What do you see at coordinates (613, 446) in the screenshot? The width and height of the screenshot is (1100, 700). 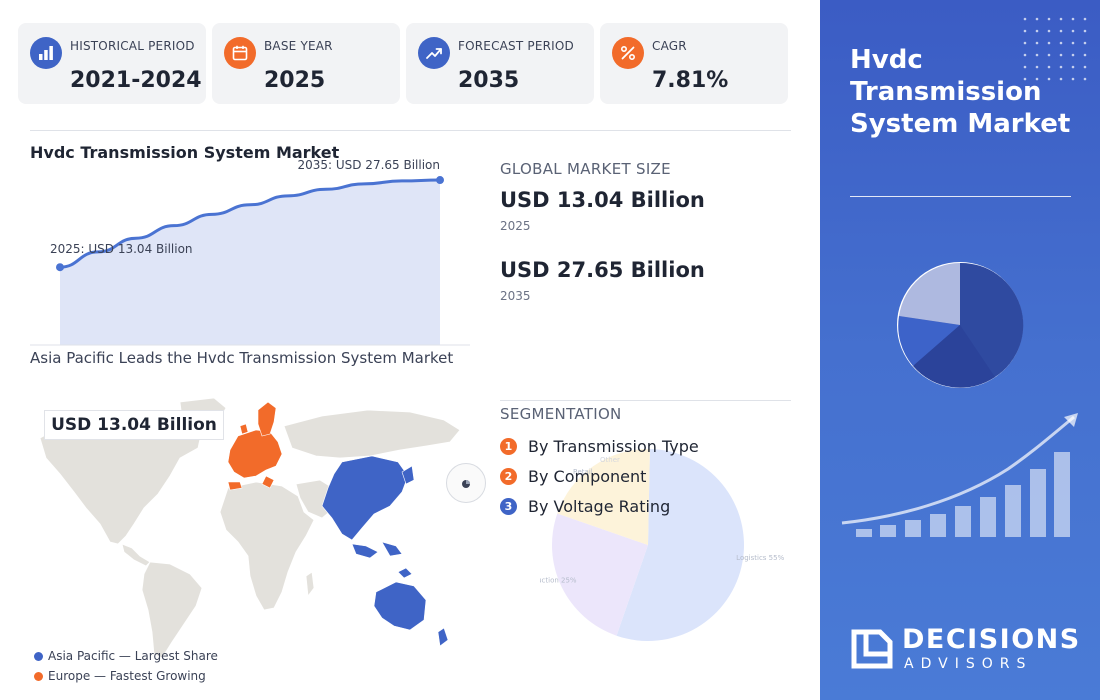 I see `segment-label: By Transmission Type` at bounding box center [613, 446].